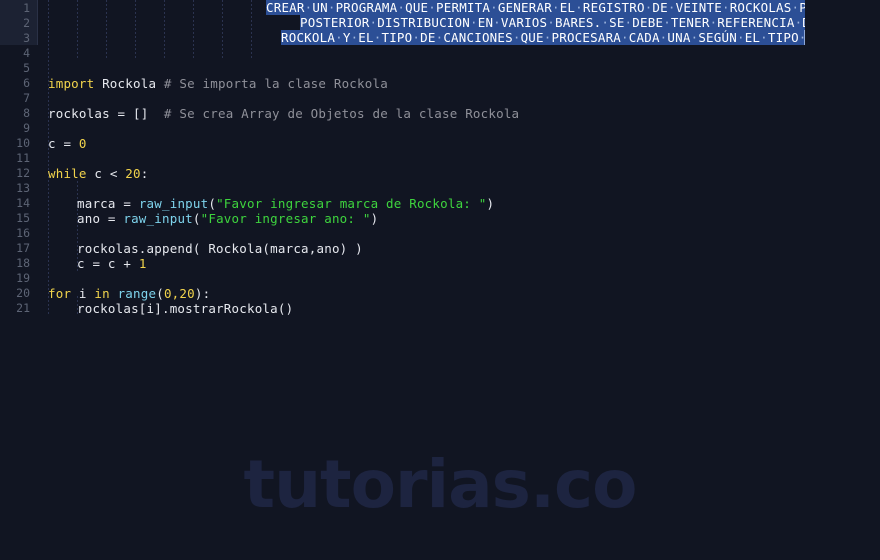 This screenshot has width=880, height=560. What do you see at coordinates (142, 263) in the screenshot?
I see `token-number: 1` at bounding box center [142, 263].